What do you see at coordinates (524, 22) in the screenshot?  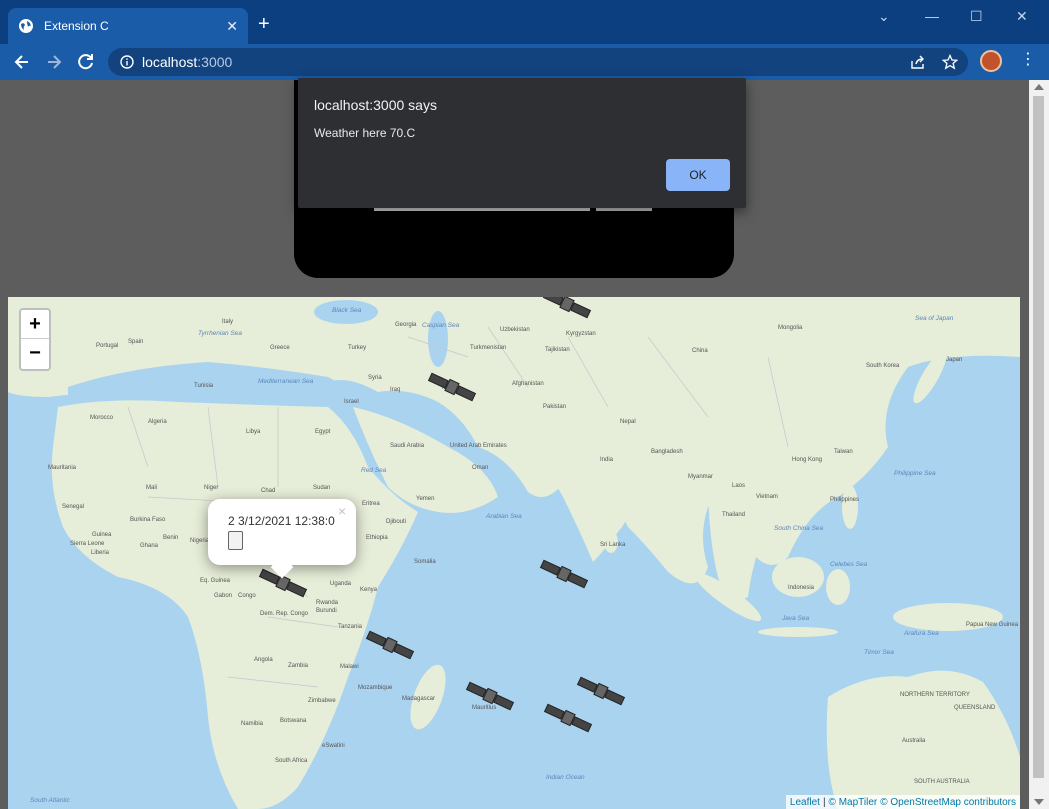 I see `browser-titlebar: Extension C ✕ + ⌄ — ☐ ✕` at bounding box center [524, 22].